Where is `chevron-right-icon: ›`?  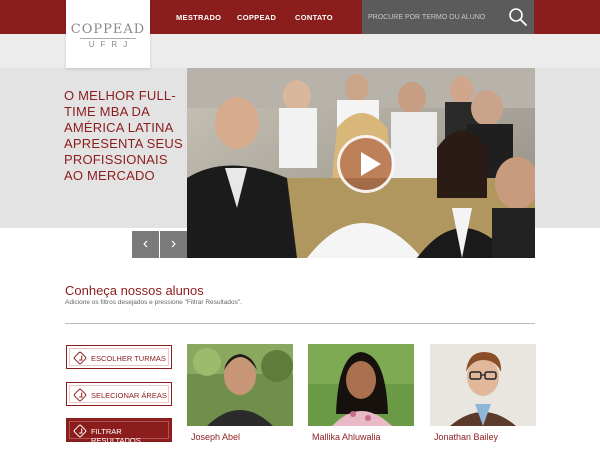
chevron-right-icon: › is located at coordinates (173, 244).